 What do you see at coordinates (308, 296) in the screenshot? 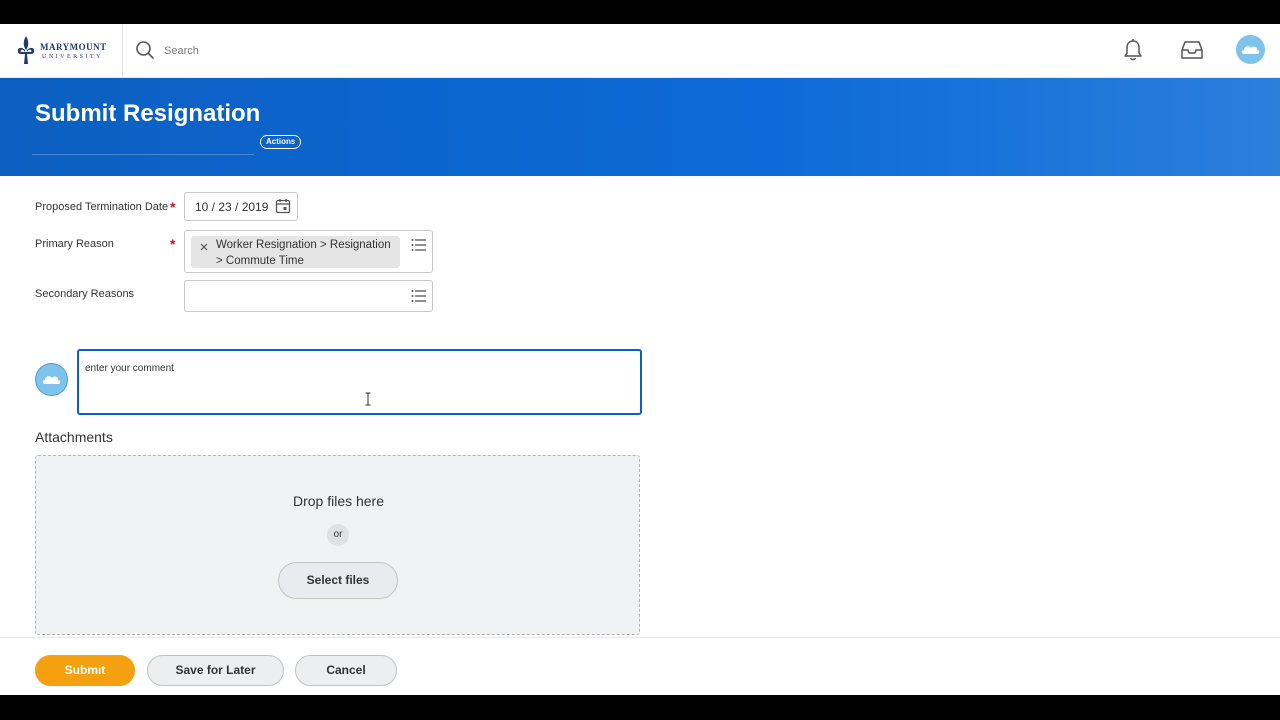
I see `secondary-reasons-field` at bounding box center [308, 296].